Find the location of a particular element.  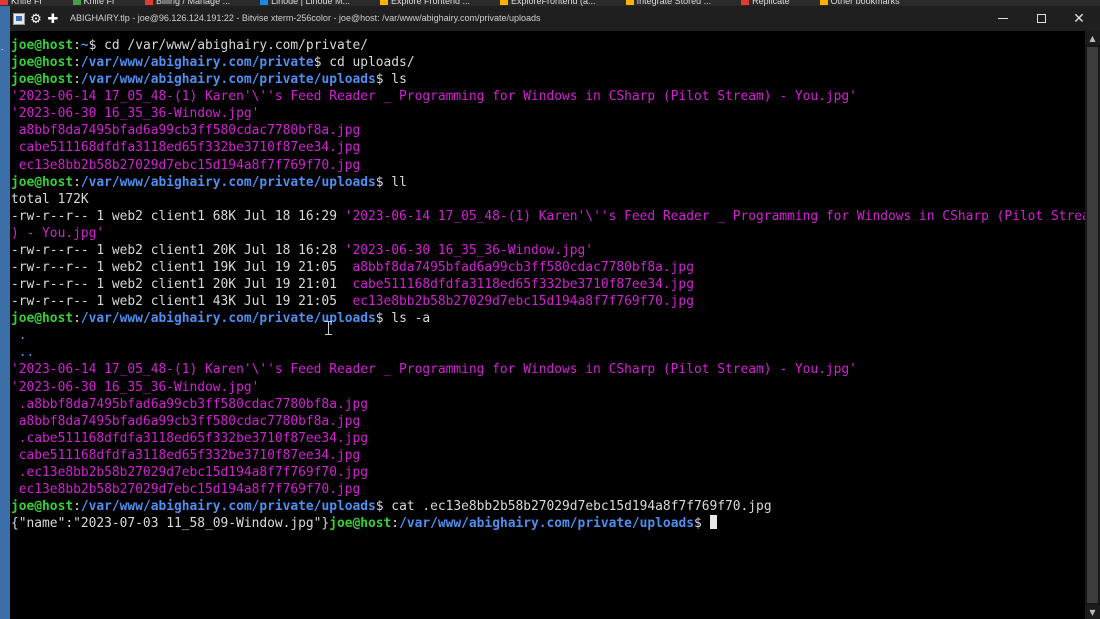

terminal-line: ) - You.jpg' is located at coordinates (548, 233).